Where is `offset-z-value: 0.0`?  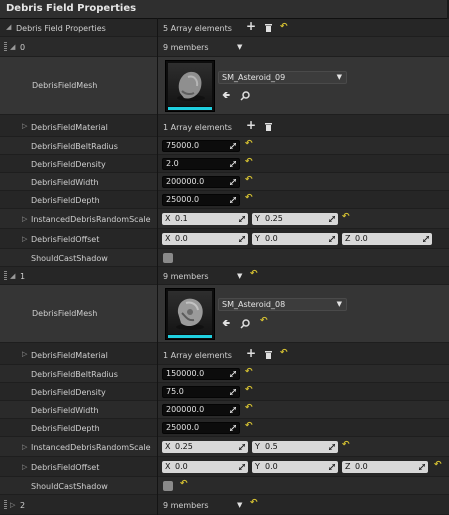
offset-z-value: 0.0 is located at coordinates (361, 466).